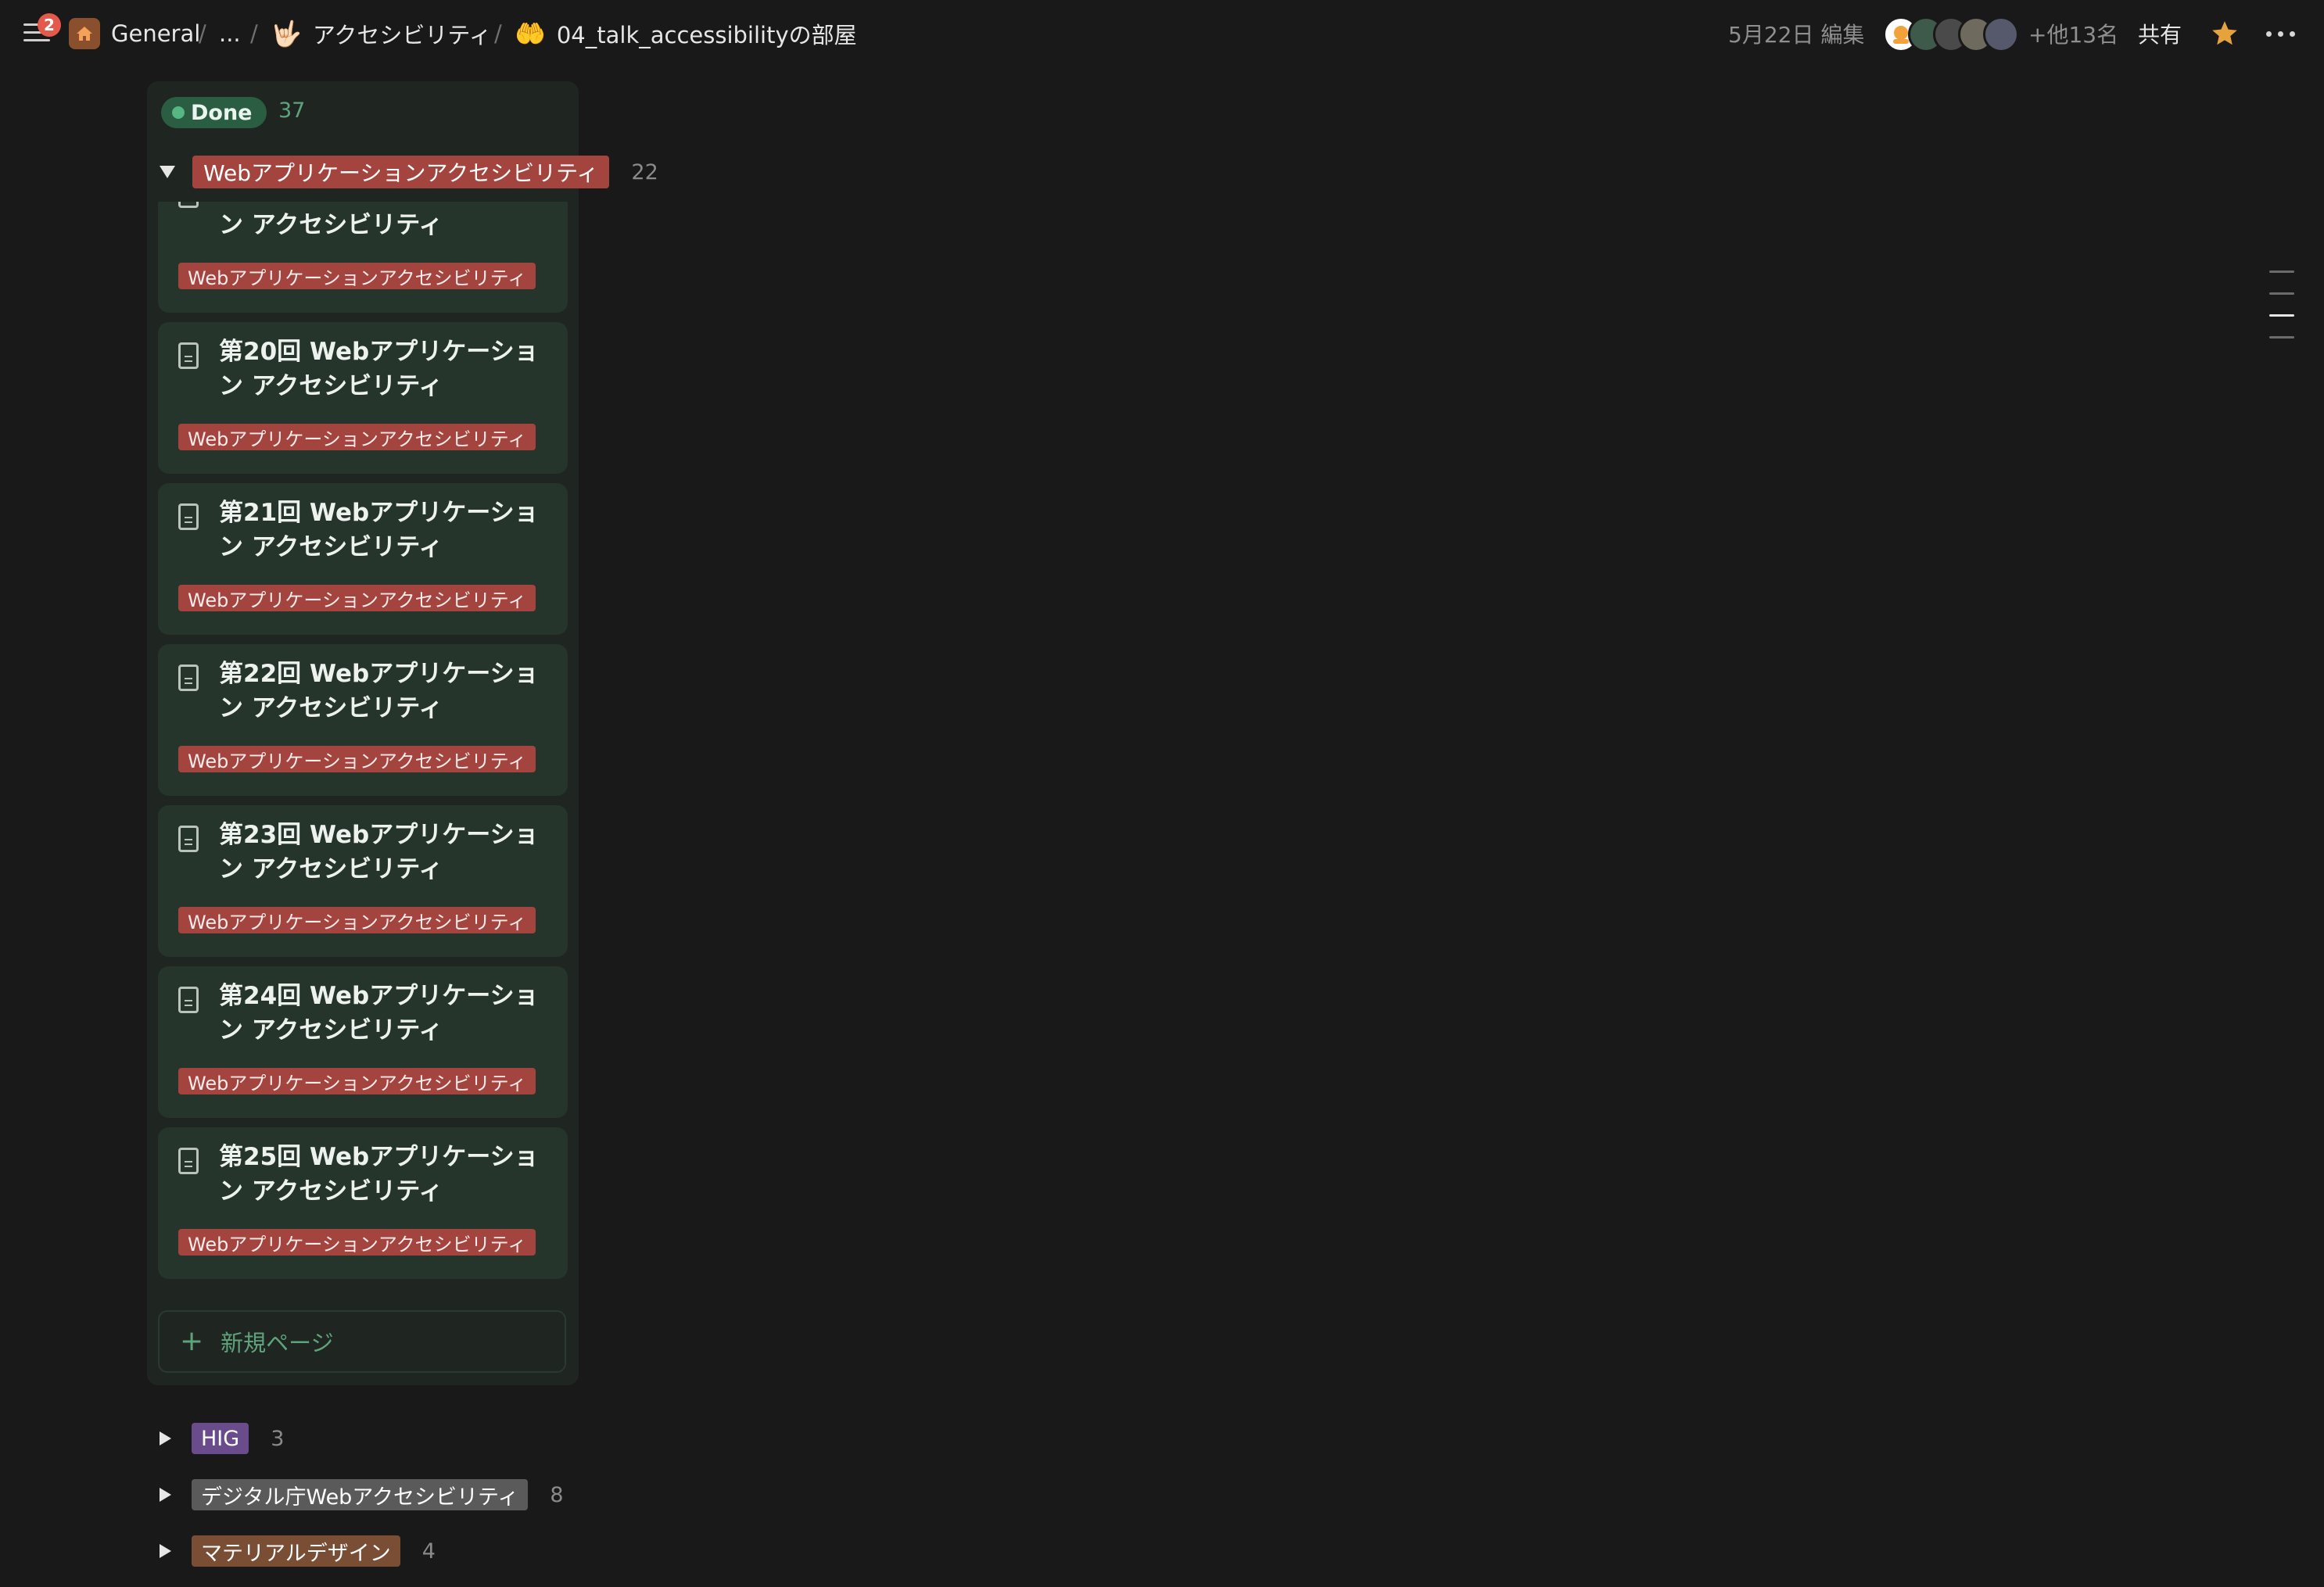 The image size is (2324, 1587). What do you see at coordinates (379, 530) in the screenshot?
I see `card-title: 第21回 Webアプリケーション アクセシビリティ` at bounding box center [379, 530].